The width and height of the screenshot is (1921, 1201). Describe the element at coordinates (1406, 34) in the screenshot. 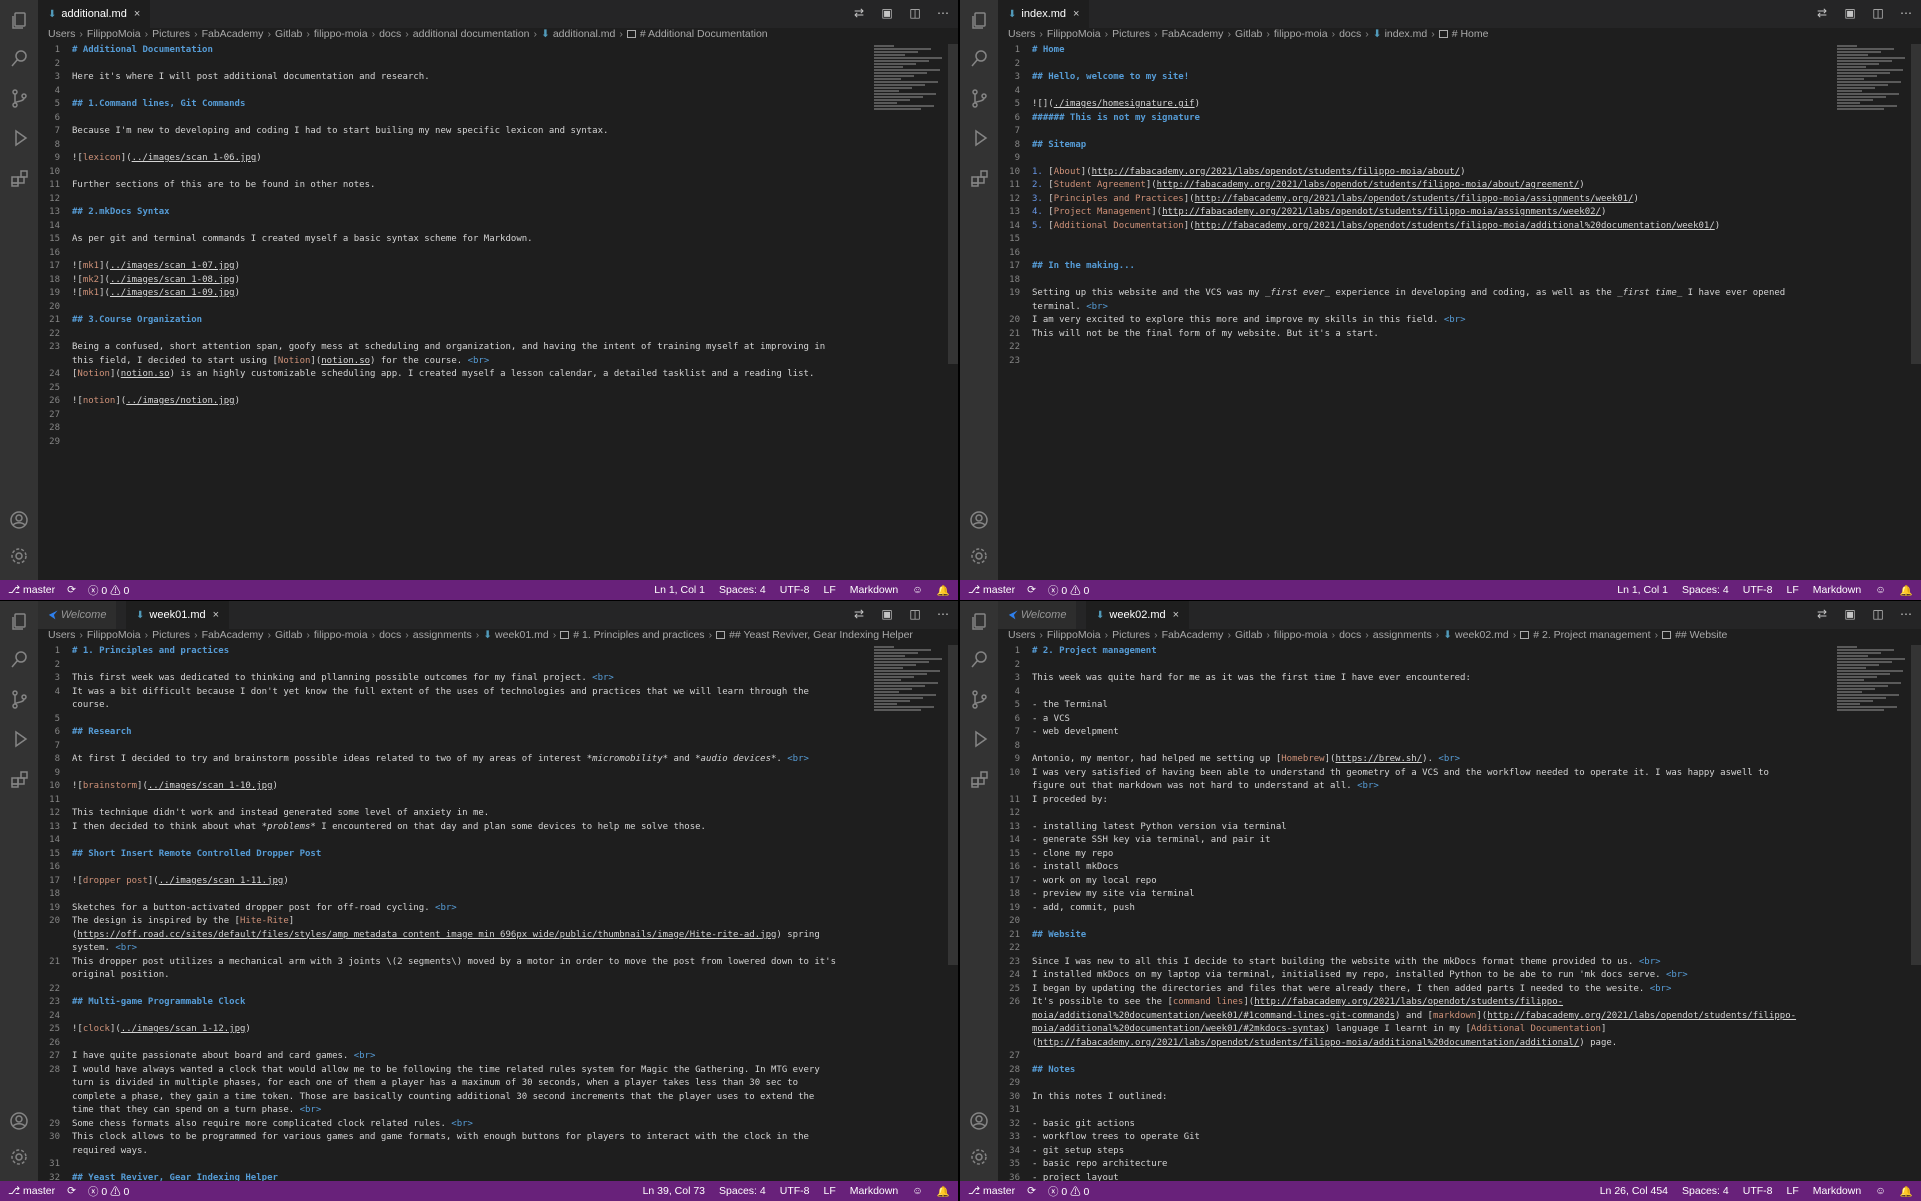

I see `breadcrumb-item: index.md` at that location.